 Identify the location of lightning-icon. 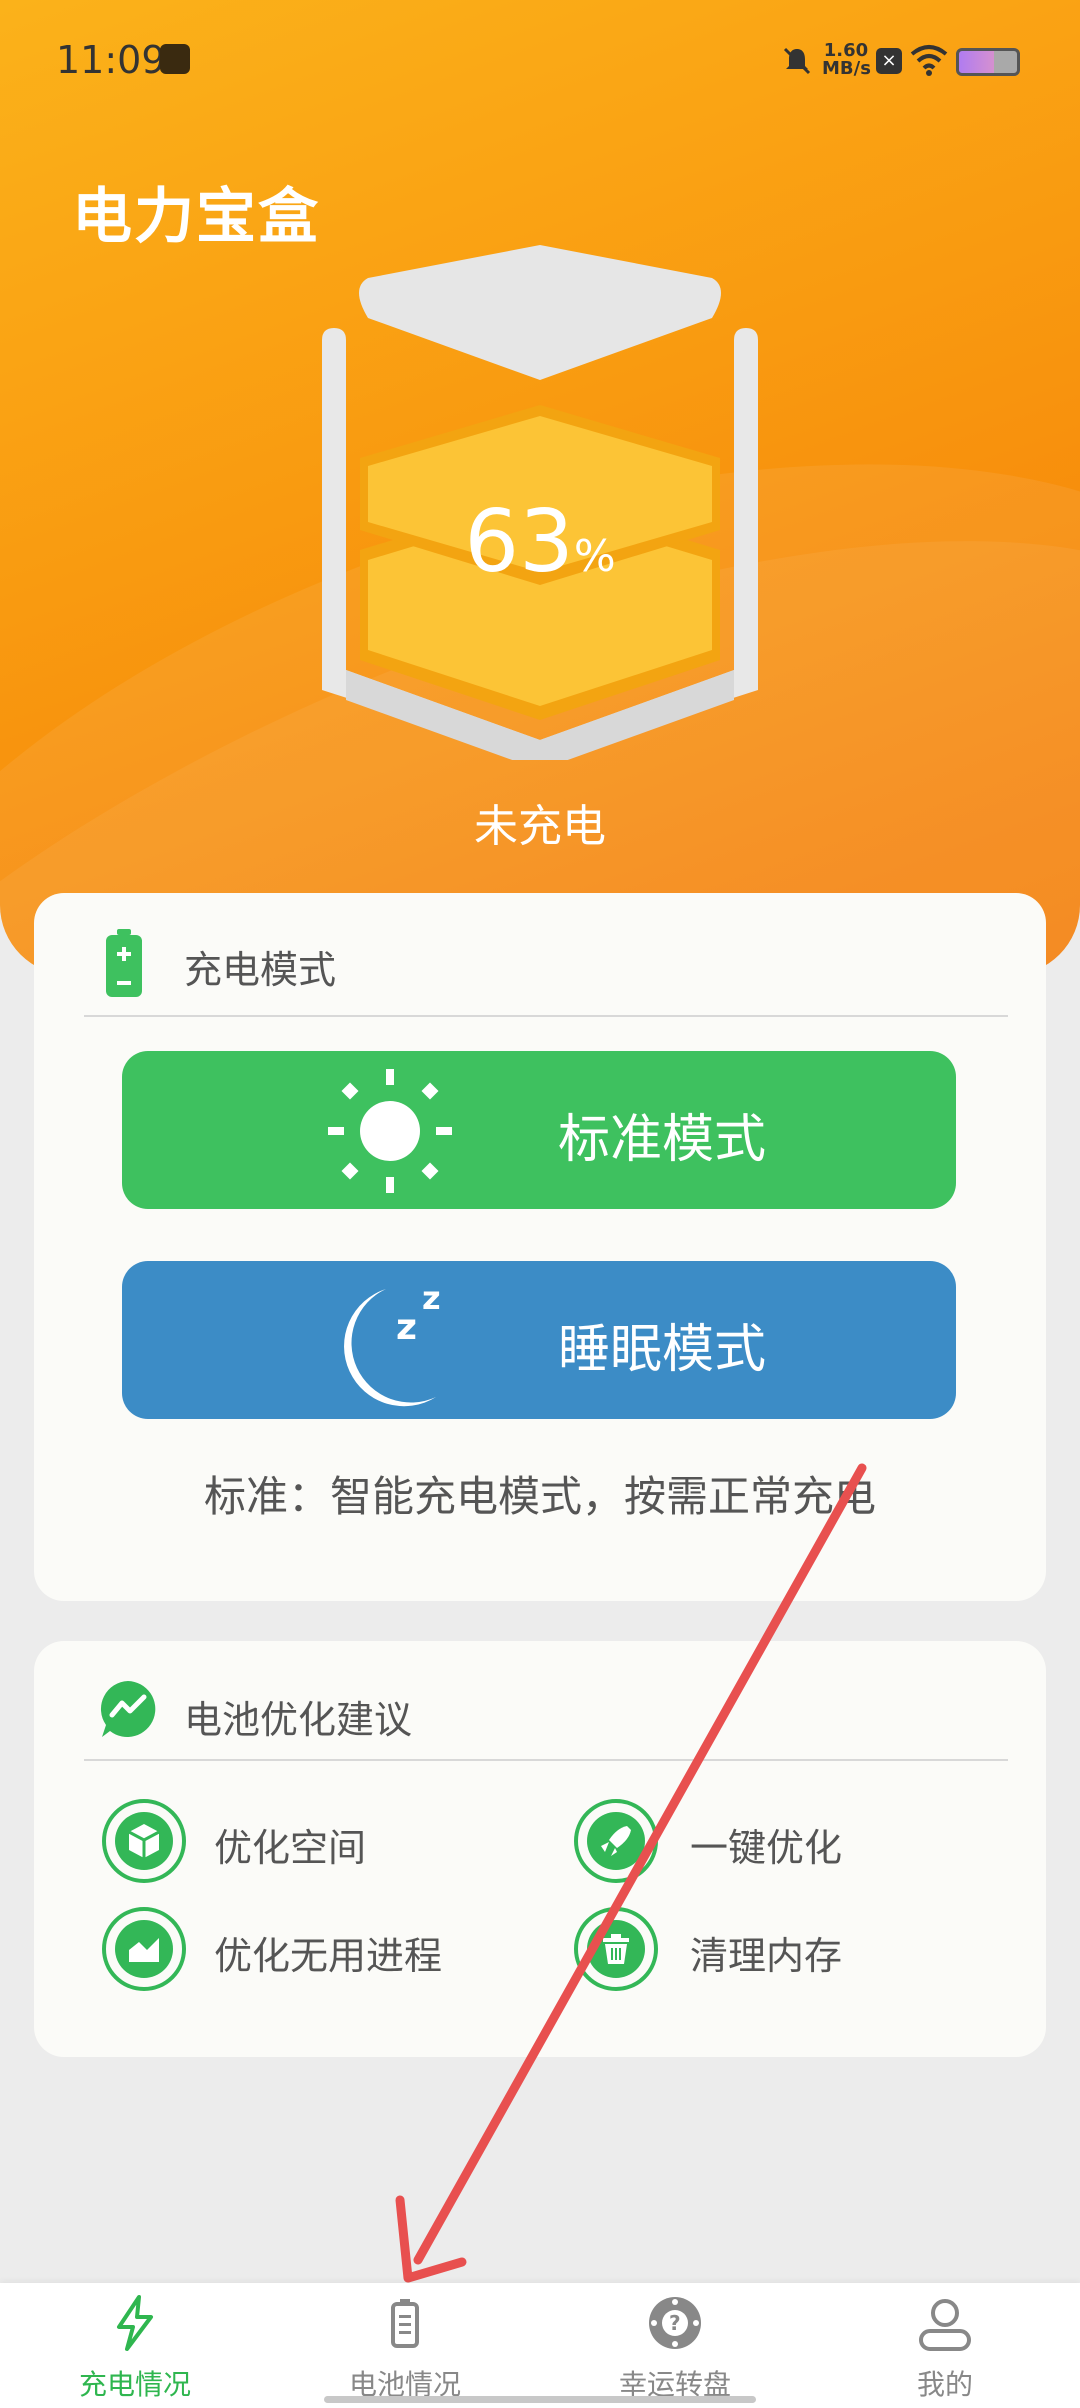
(135, 2323).